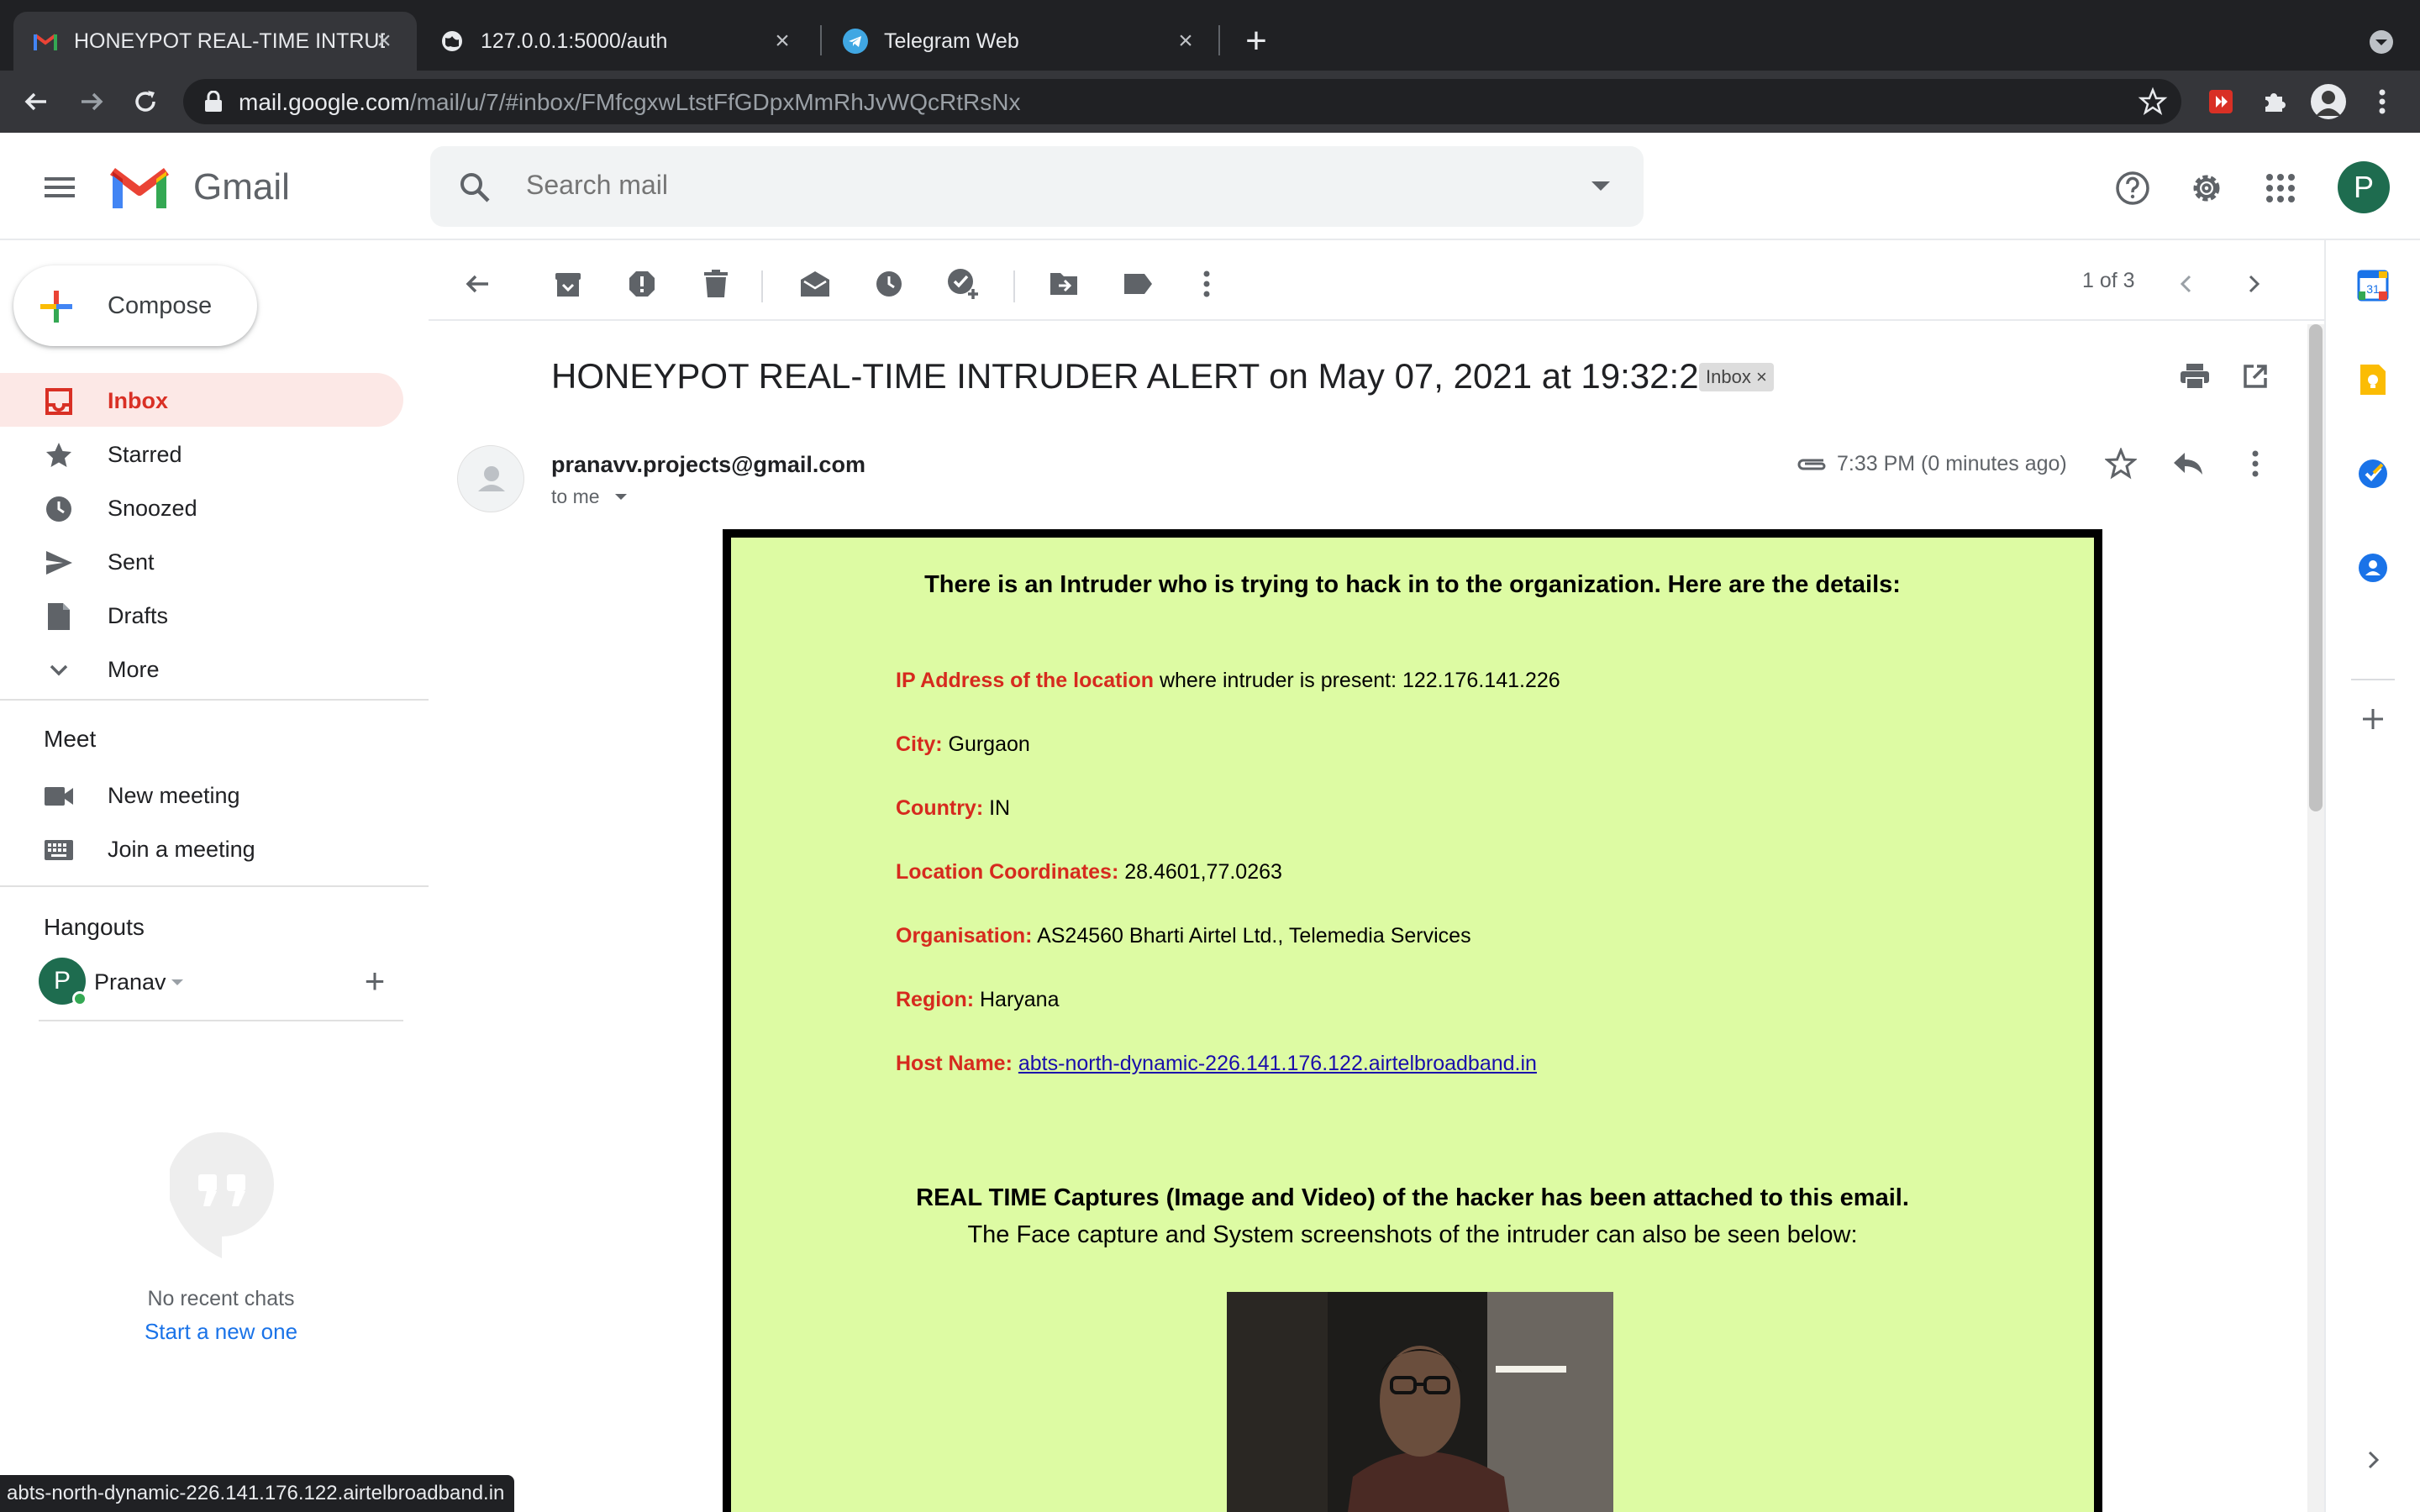 Image resolution: width=2420 pixels, height=1512 pixels. Describe the element at coordinates (224, 983) in the screenshot. I see `hangouts-user-row: P Pranav +` at that location.